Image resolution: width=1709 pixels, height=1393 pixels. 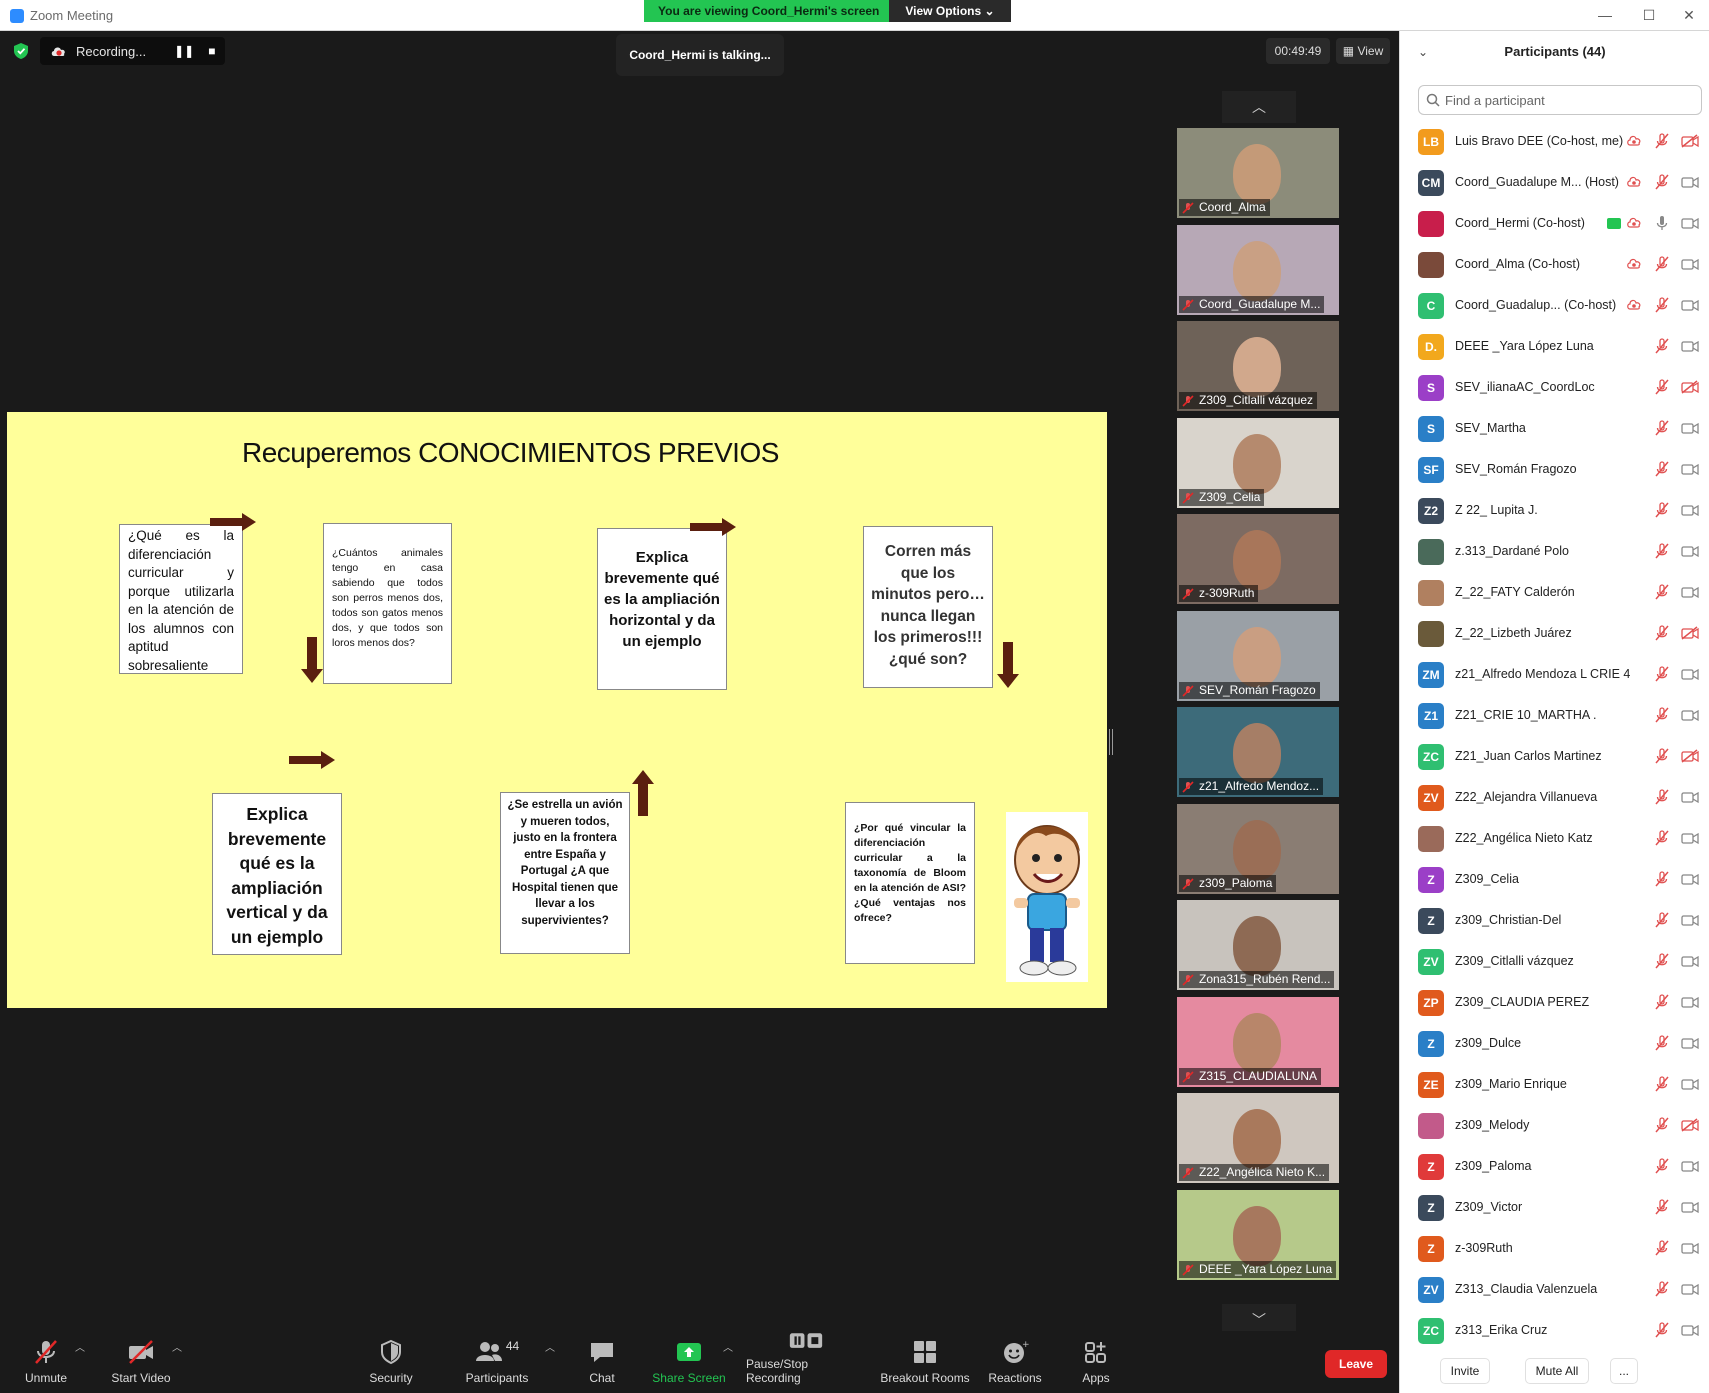 What do you see at coordinates (1363, 51) in the screenshot?
I see `view-button: ▦ View` at bounding box center [1363, 51].